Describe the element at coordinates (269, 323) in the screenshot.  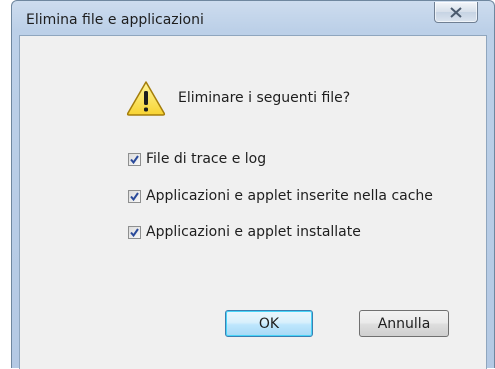
I see `ok-button: OK` at that location.